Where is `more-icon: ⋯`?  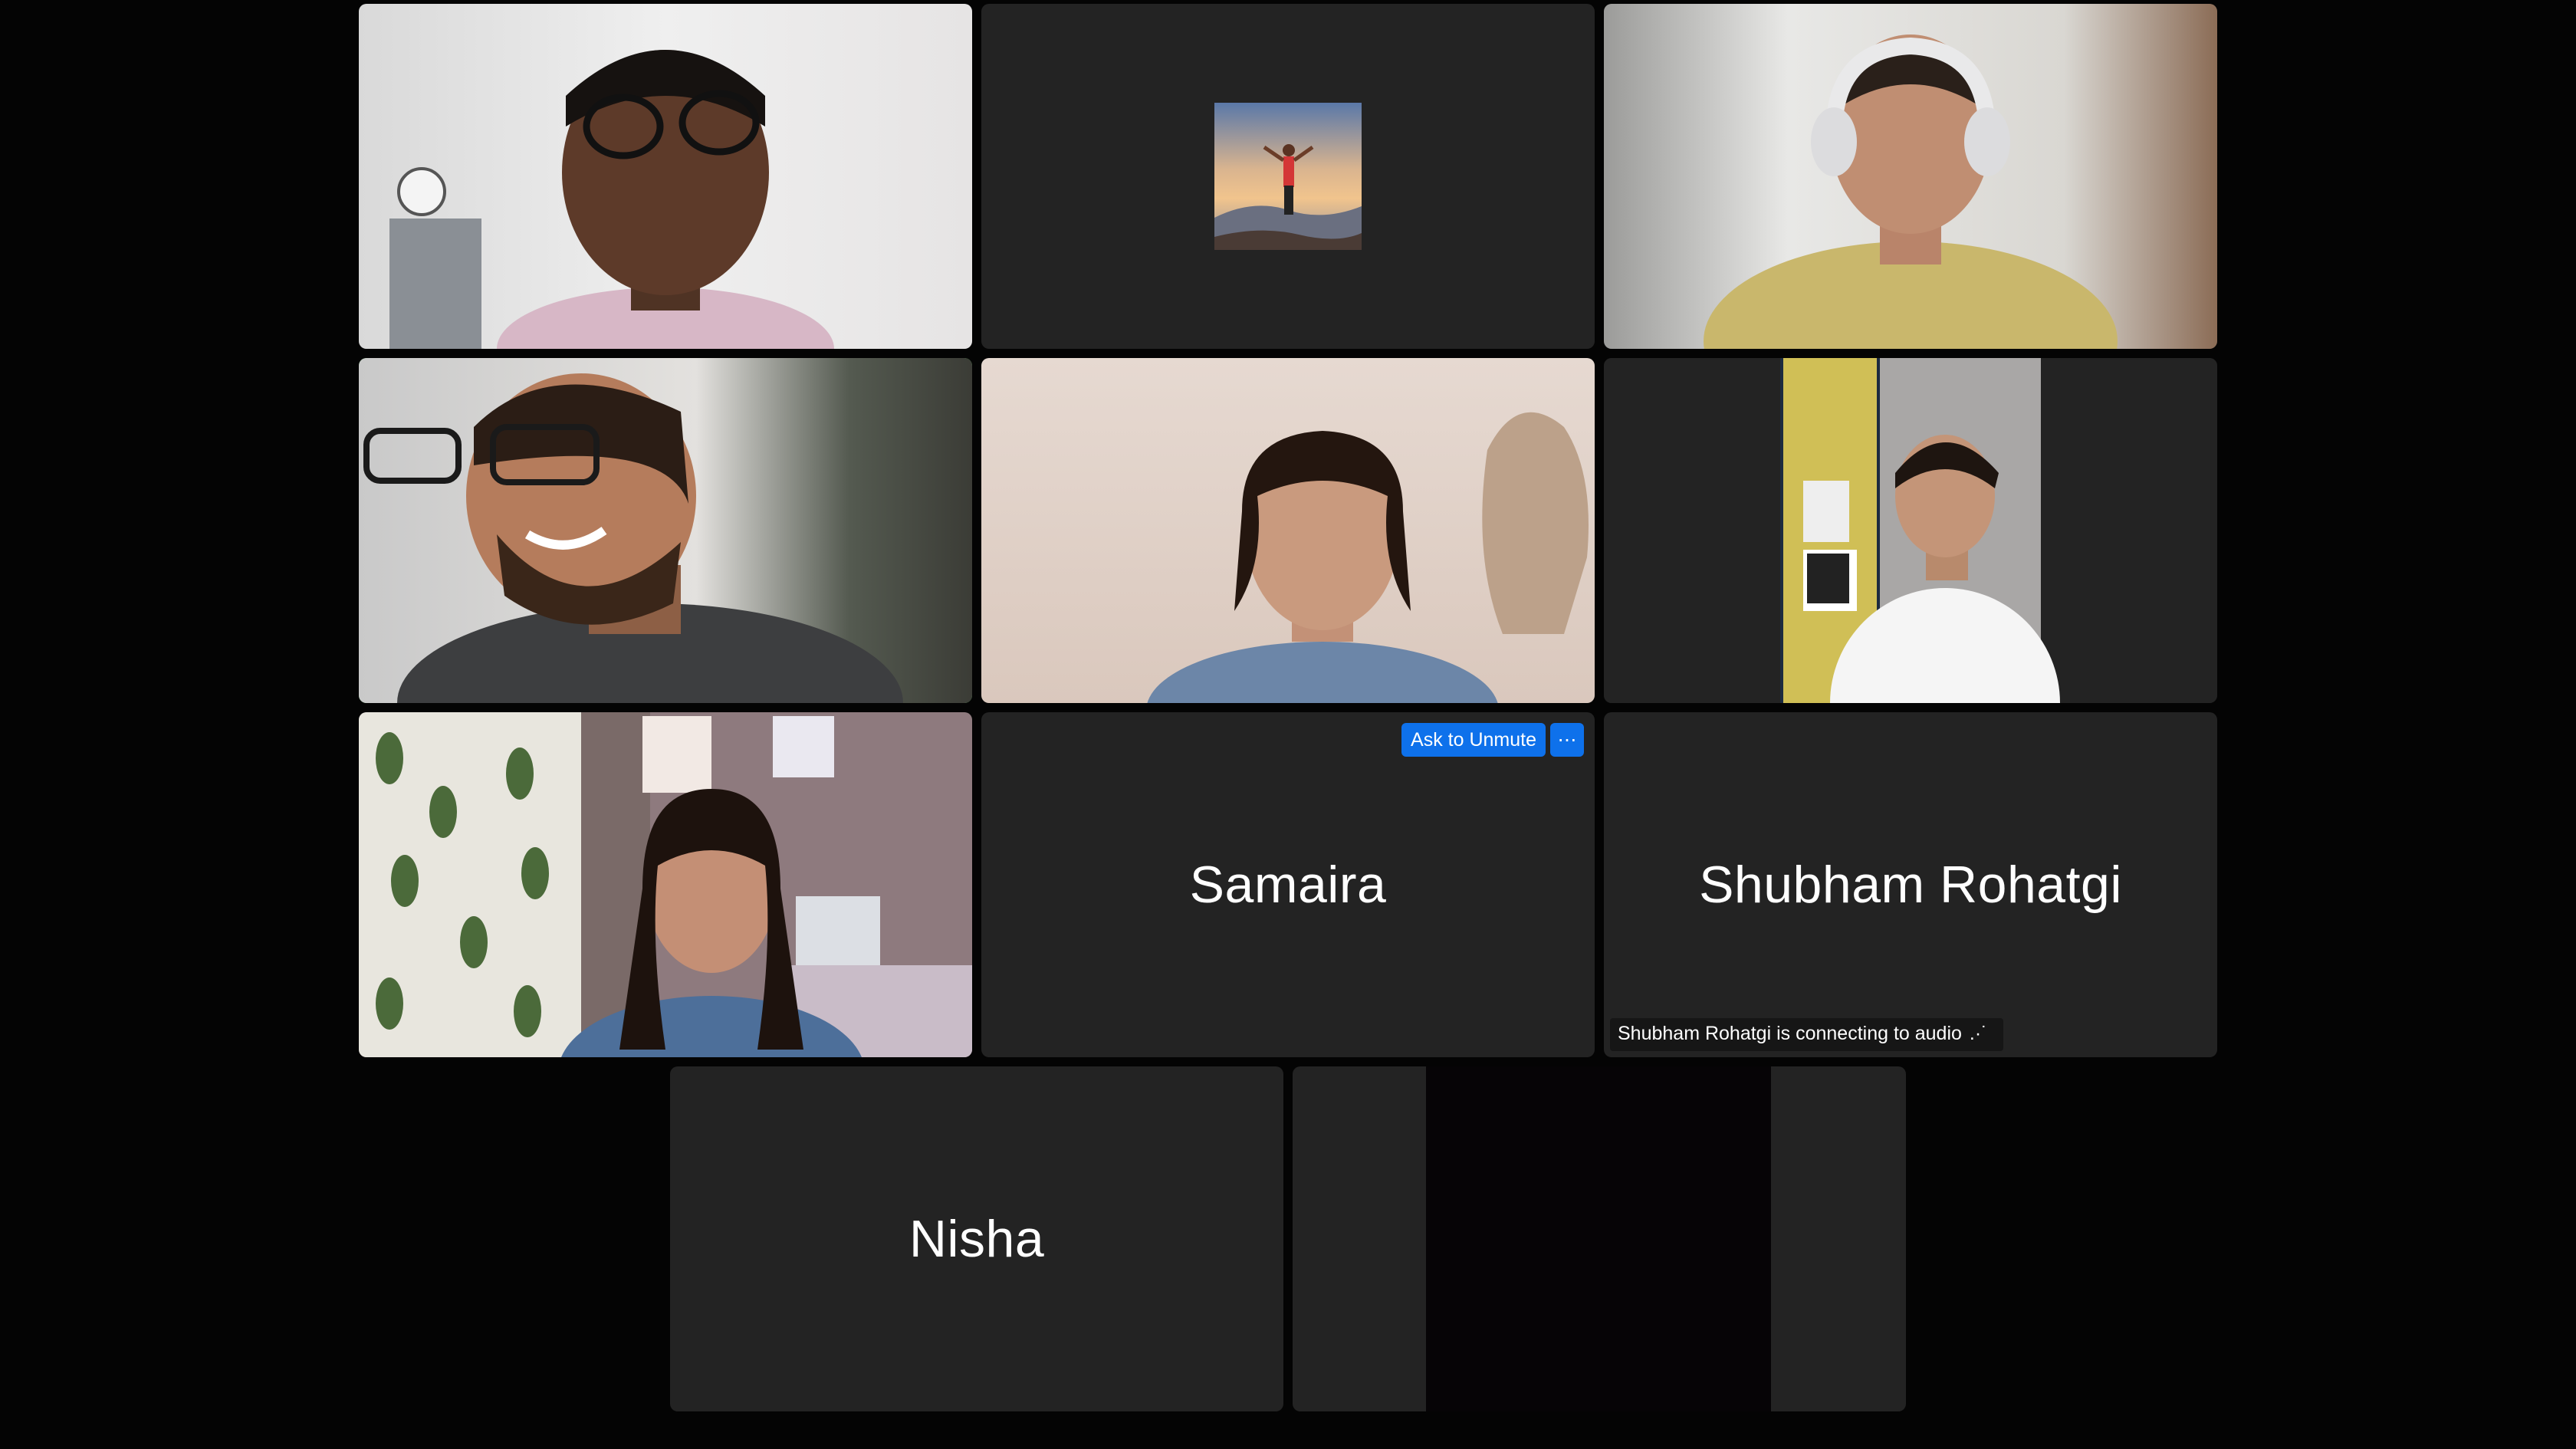
more-icon: ⋯ is located at coordinates (1567, 740).